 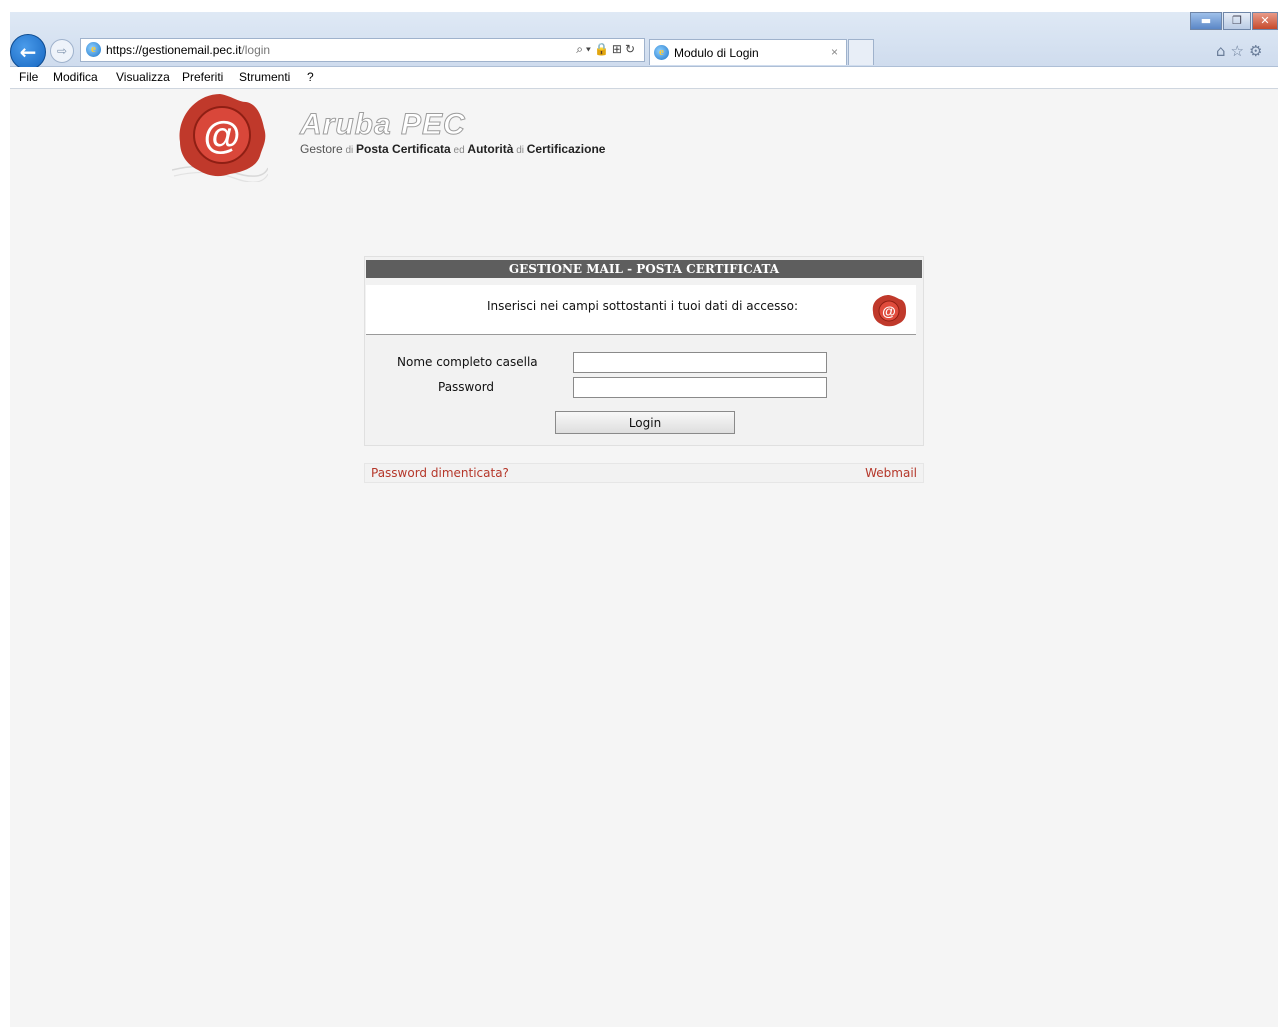 I want to click on seal-icon: @, so click(x=889, y=311).